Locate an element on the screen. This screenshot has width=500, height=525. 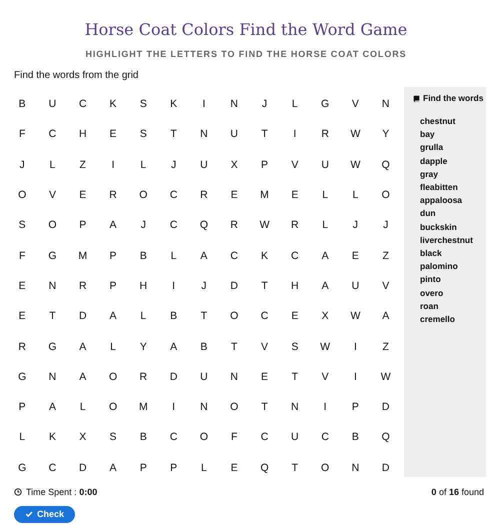
check-button: Check is located at coordinates (45, 514).